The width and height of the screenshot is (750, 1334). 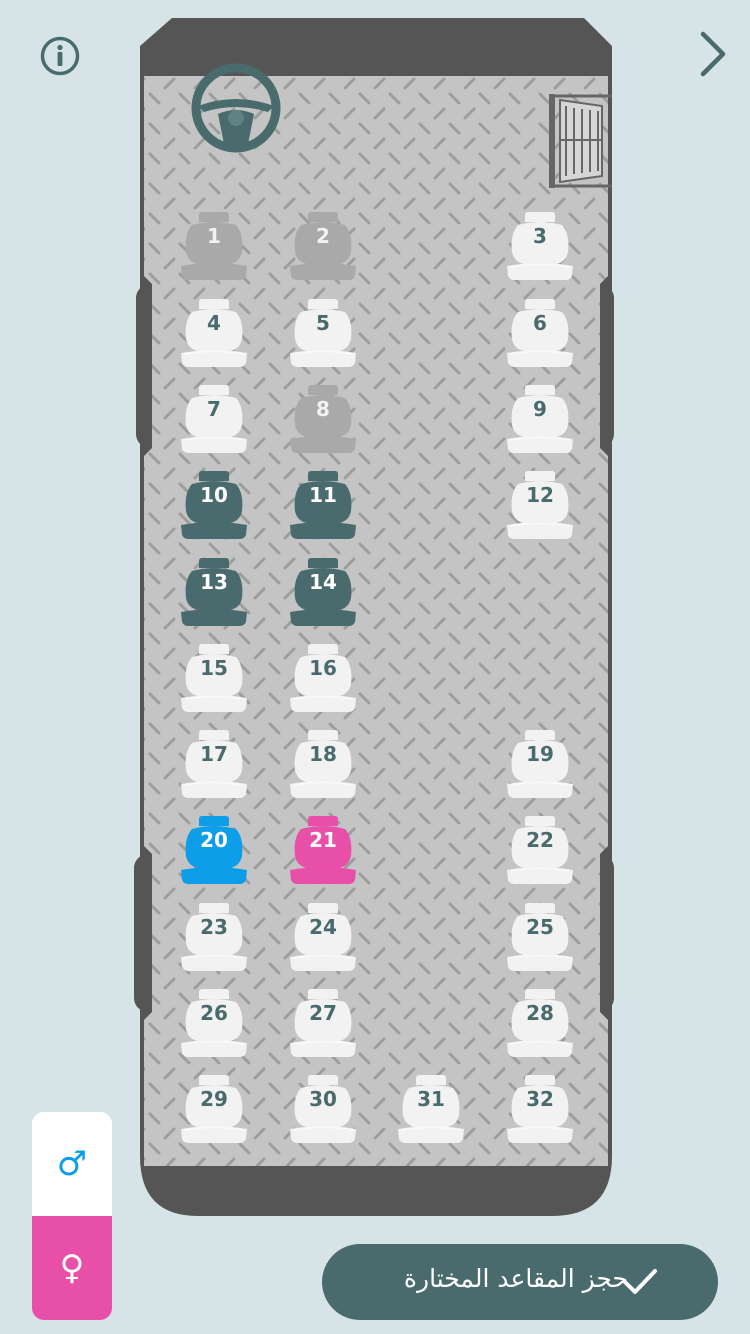 I want to click on seat-number: 7, so click(x=214, y=409).